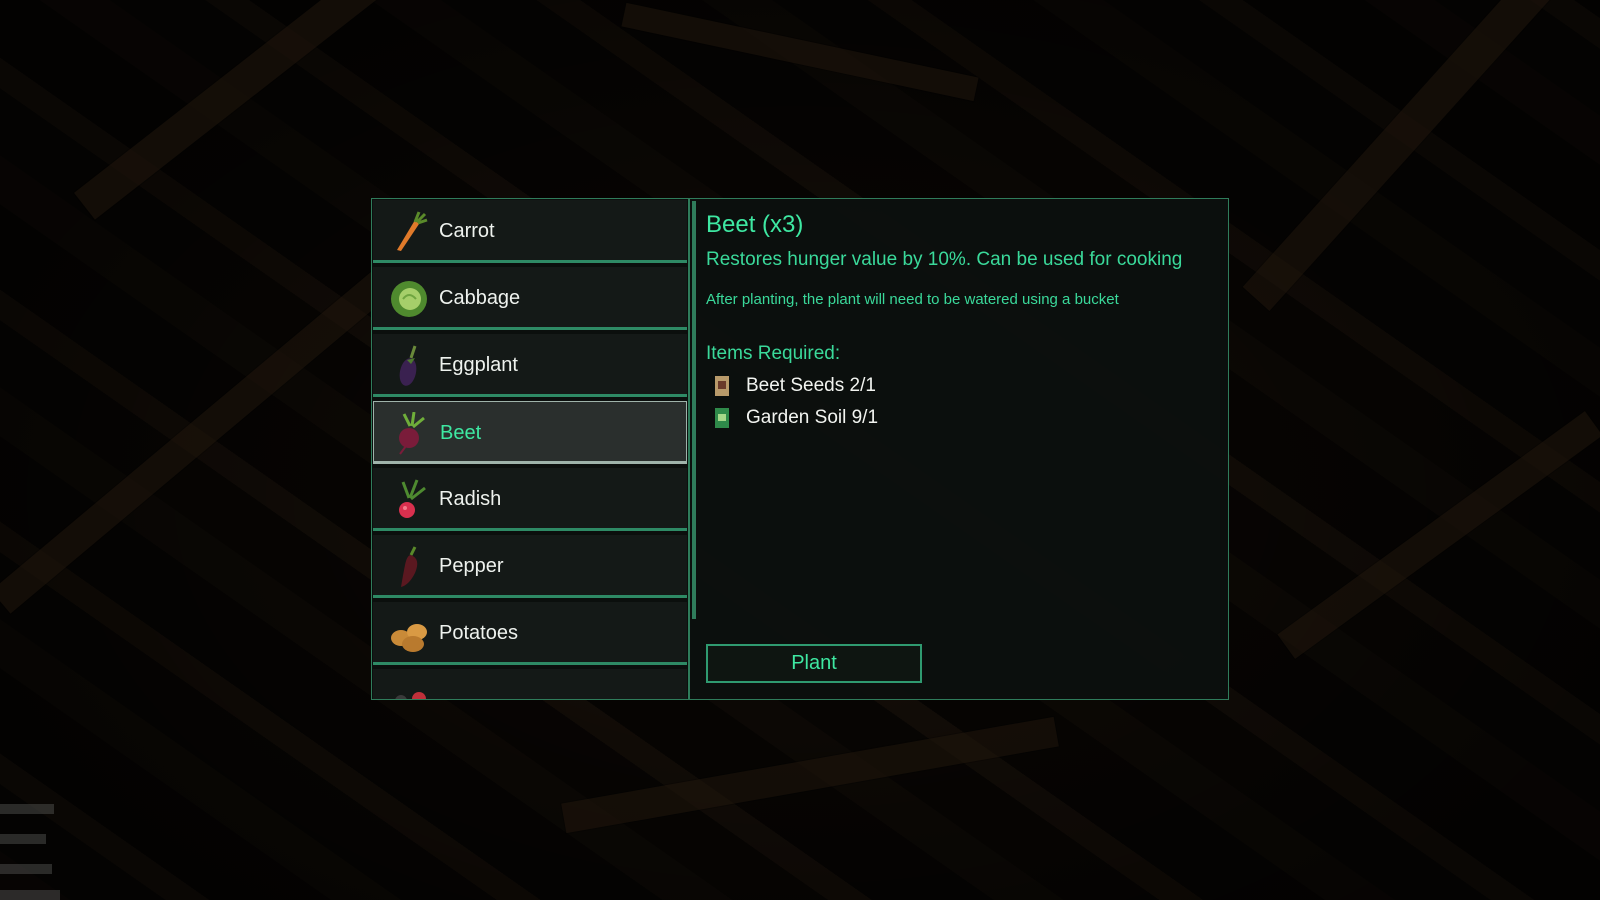 This screenshot has width=1600, height=900. I want to click on crop-label: Radish, so click(470, 499).